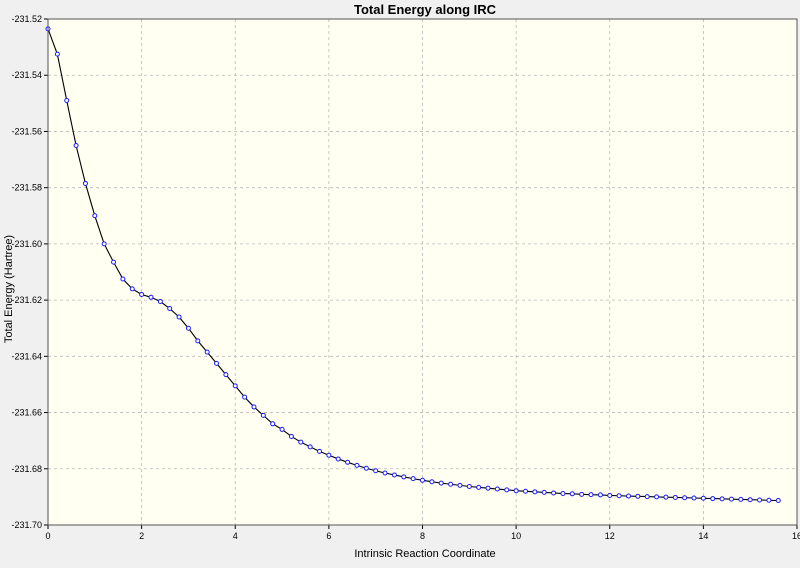 The width and height of the screenshot is (800, 568). Describe the element at coordinates (796, 536) in the screenshot. I see `x-tick-label: 16` at that location.